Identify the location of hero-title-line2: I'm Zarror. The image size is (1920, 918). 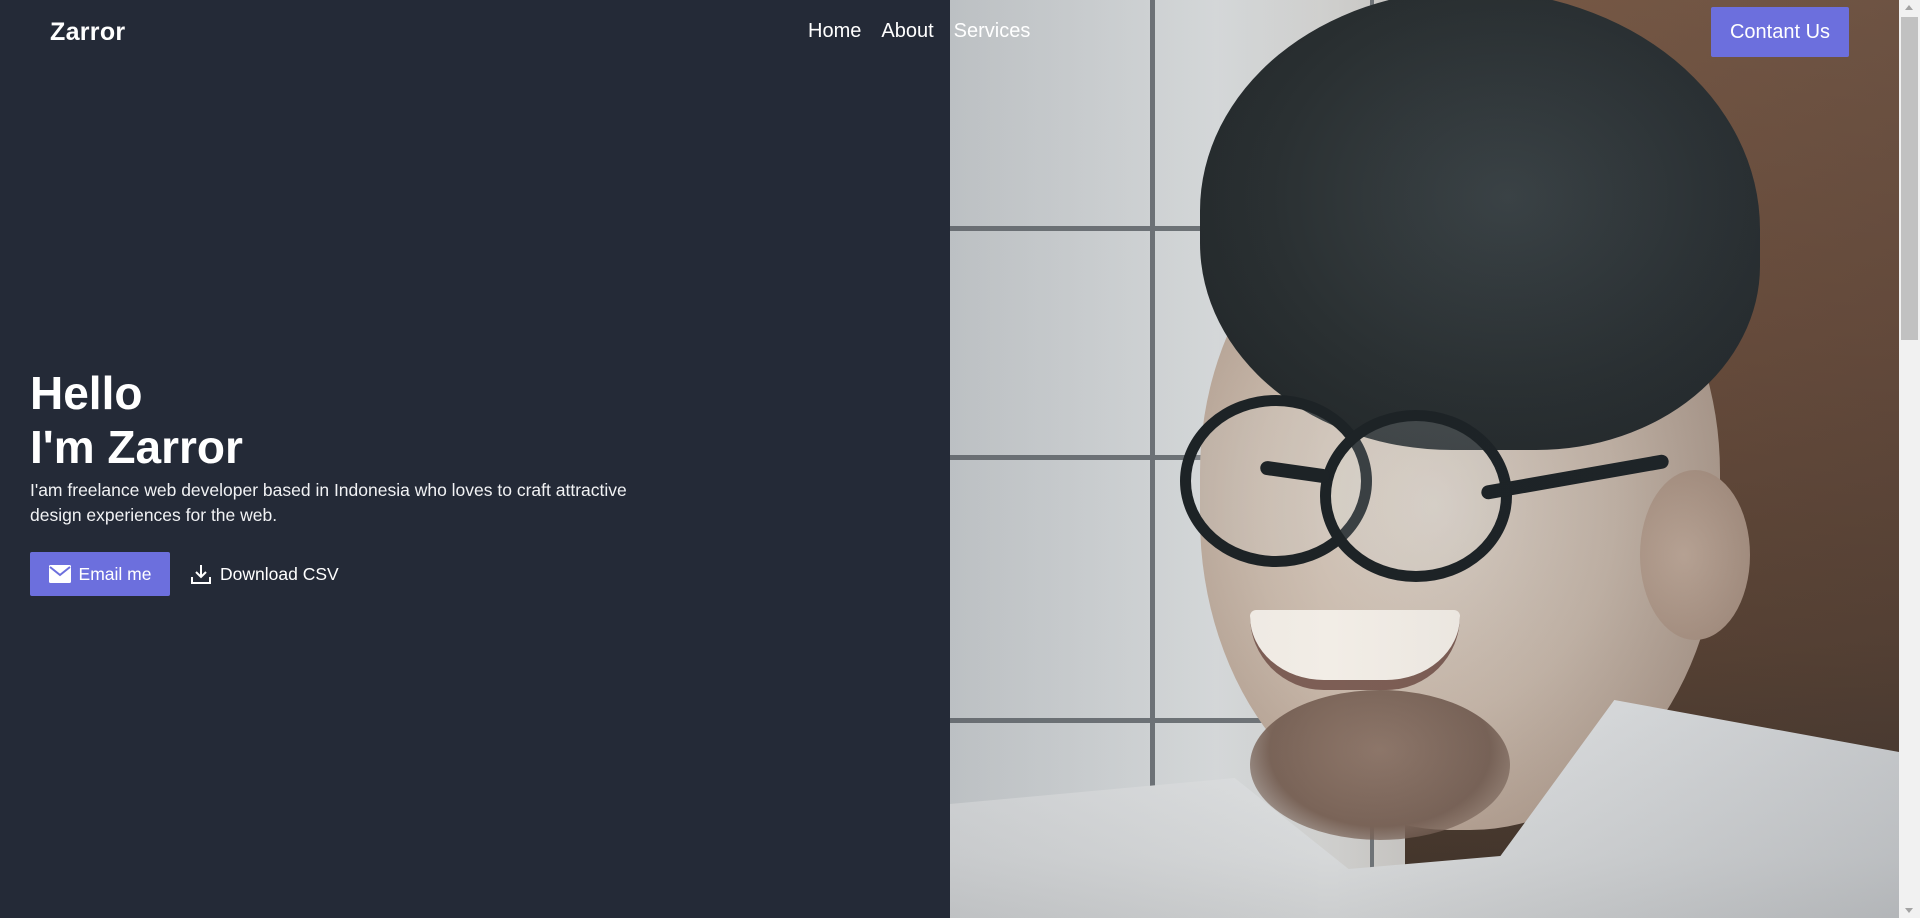
(136, 447).